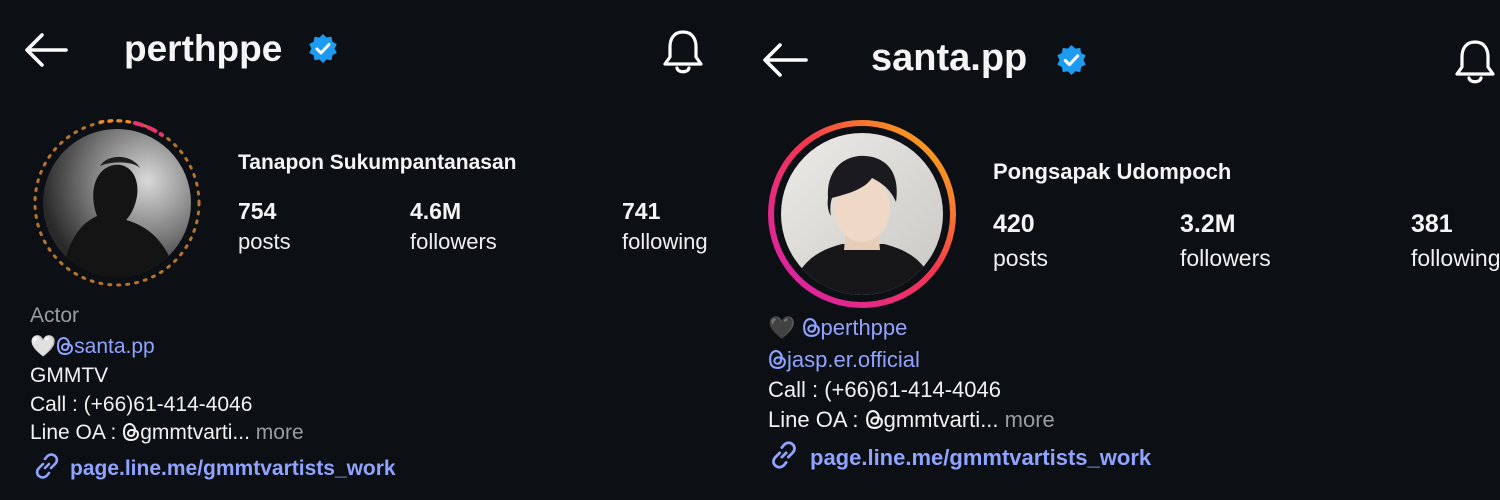  What do you see at coordinates (114, 346) in the screenshot?
I see `mention-text: santa.pp` at bounding box center [114, 346].